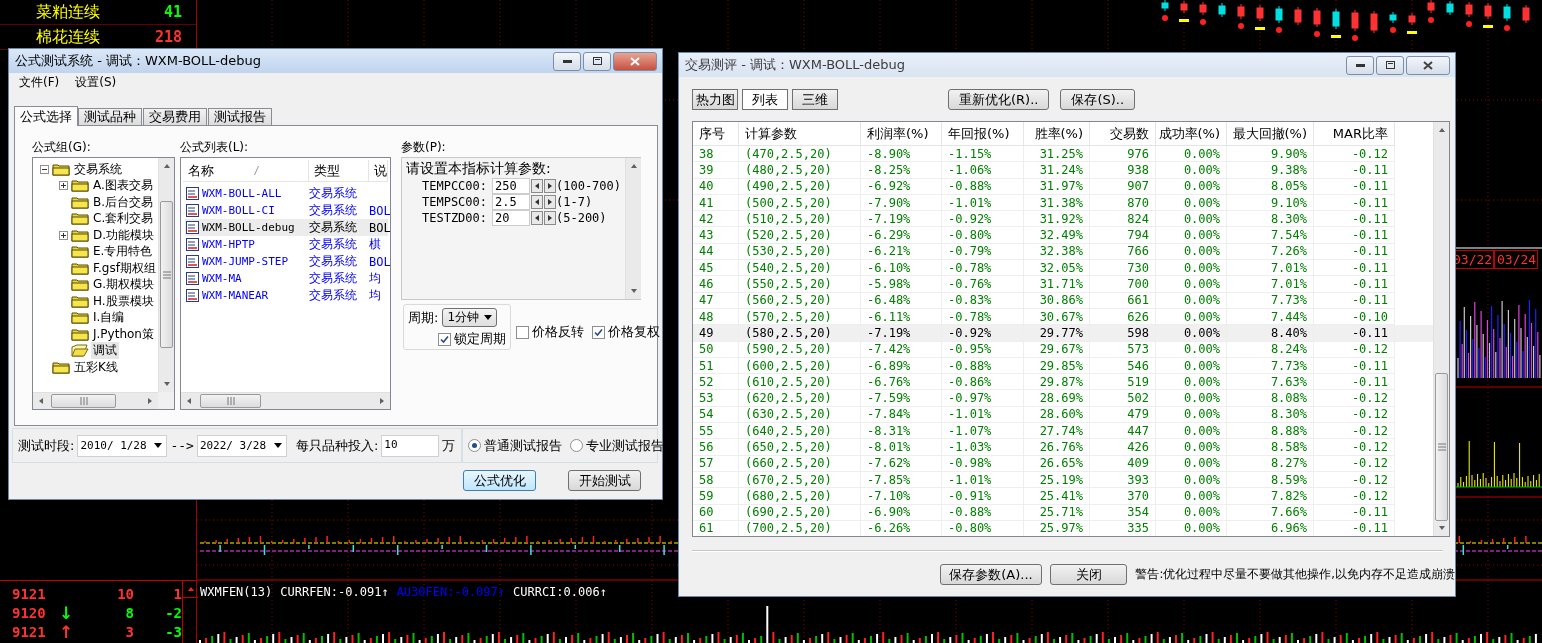 Image resolution: width=1542 pixels, height=643 pixels. What do you see at coordinates (1063, 496) in the screenshot?
I see `table-row: 59 (680,2.5,20) -7.10% -0.91% 25.41% 370 0.00% 7.82% -0.12` at bounding box center [1063, 496].